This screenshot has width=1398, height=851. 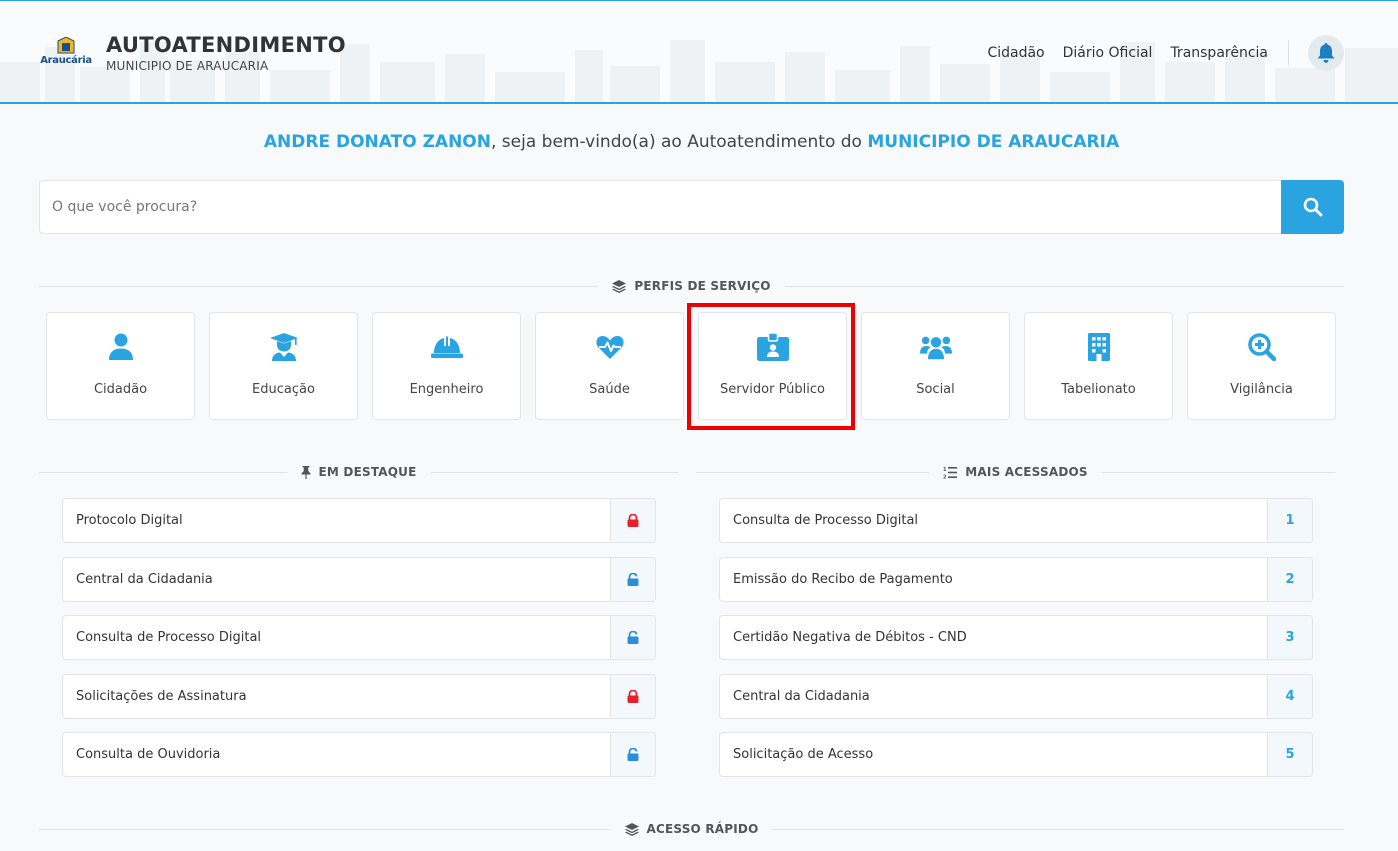 I want to click on notifications-button, so click(x=1326, y=53).